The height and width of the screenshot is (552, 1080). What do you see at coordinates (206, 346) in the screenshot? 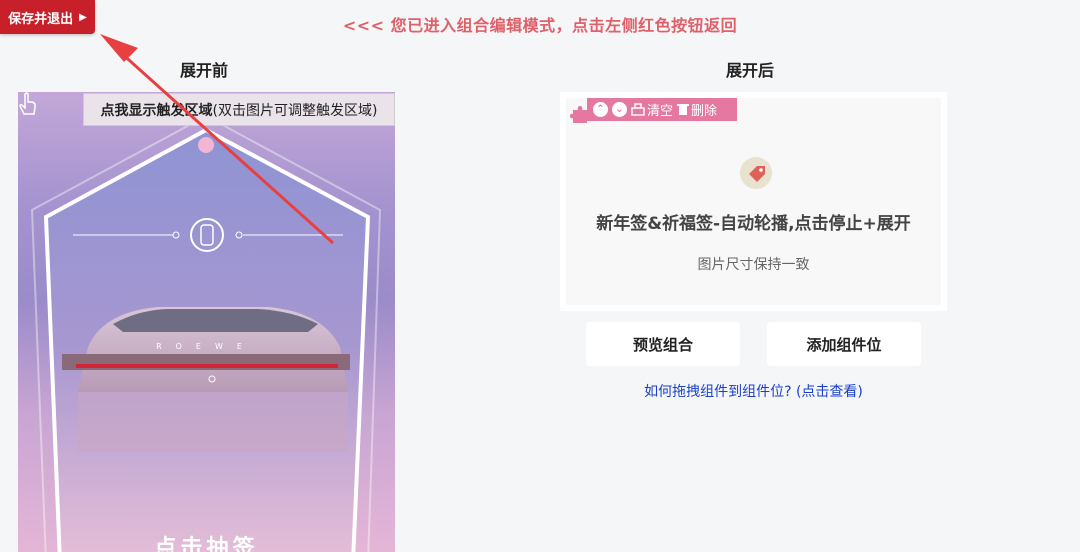
I see `svg-text: ROEWE` at bounding box center [206, 346].